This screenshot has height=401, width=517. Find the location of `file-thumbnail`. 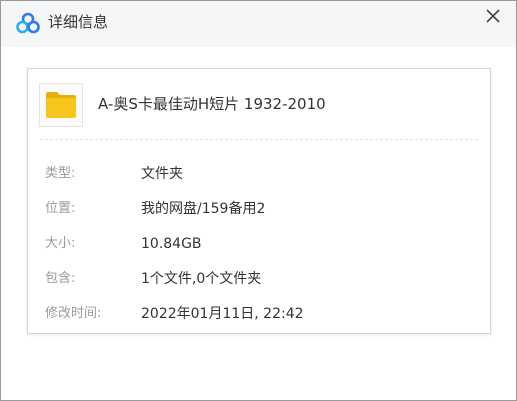

file-thumbnail is located at coordinates (61, 105).